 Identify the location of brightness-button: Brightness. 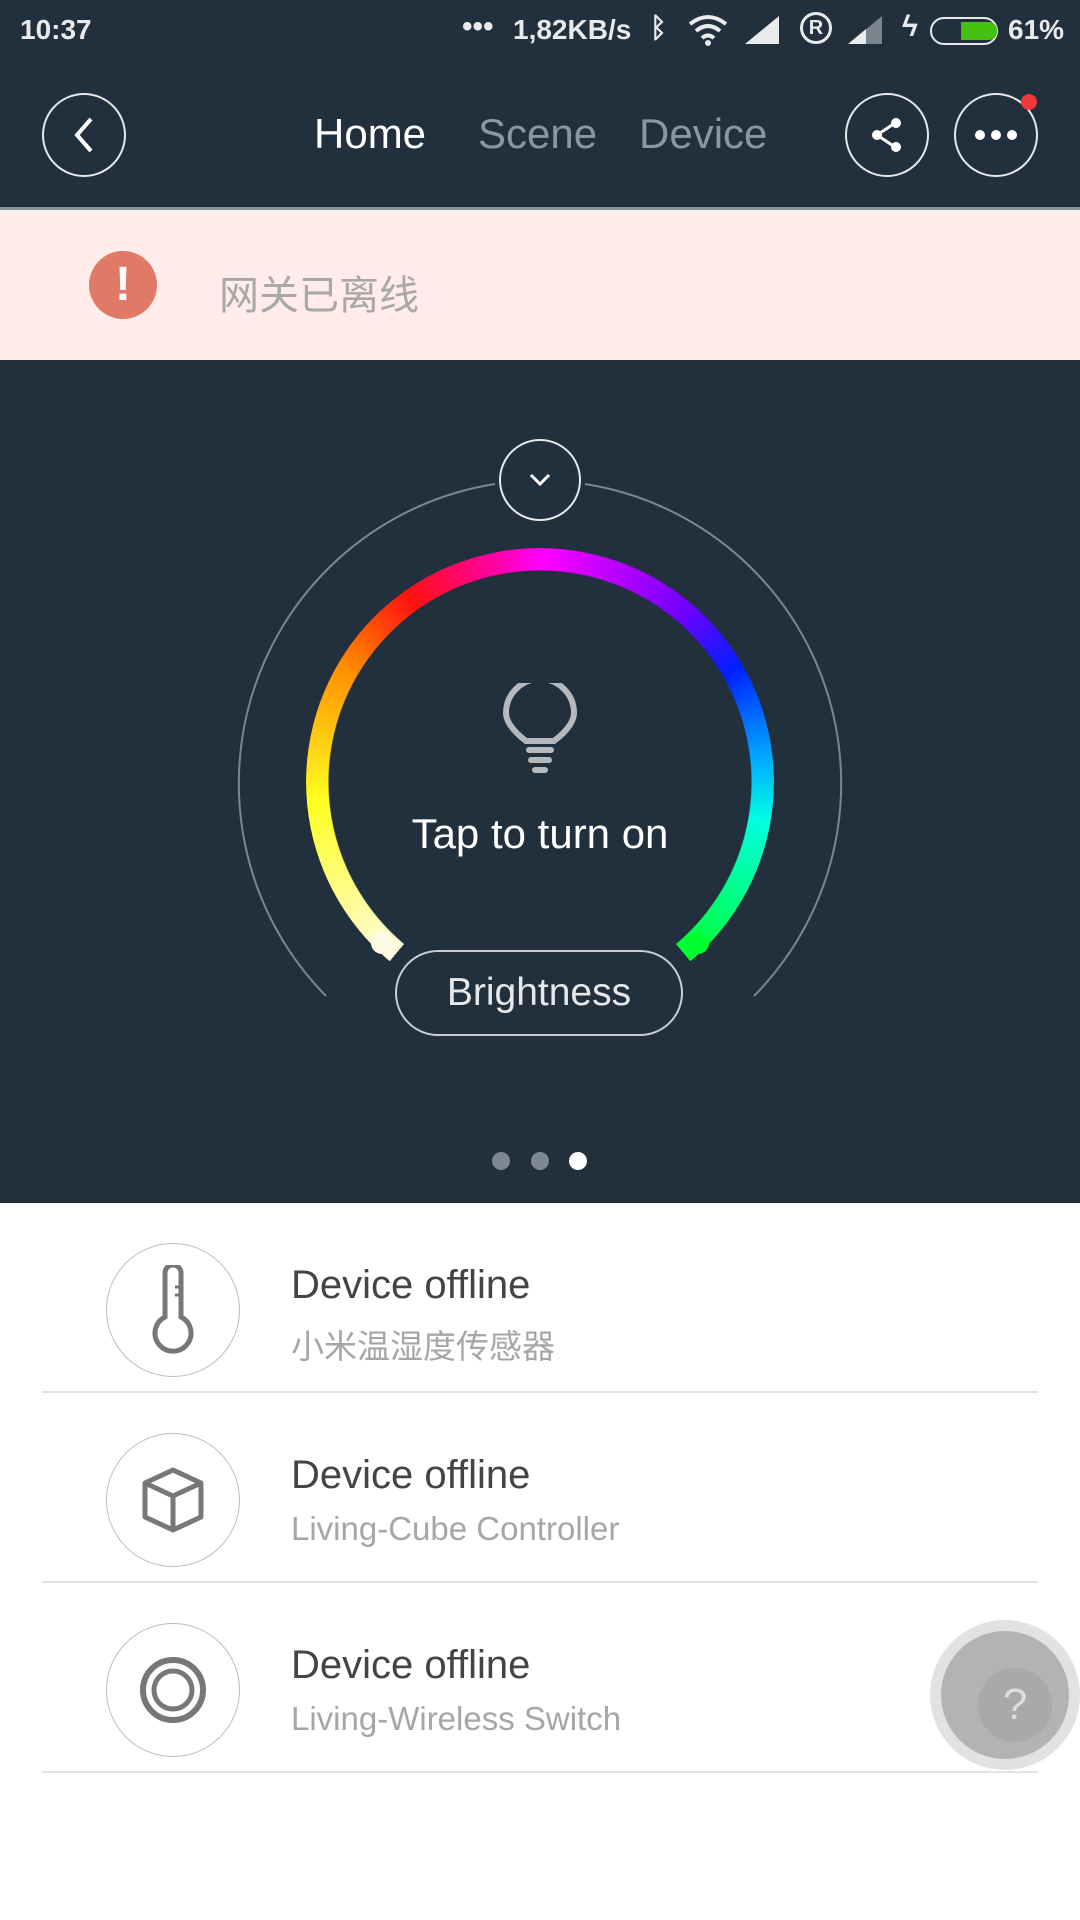
(539, 993).